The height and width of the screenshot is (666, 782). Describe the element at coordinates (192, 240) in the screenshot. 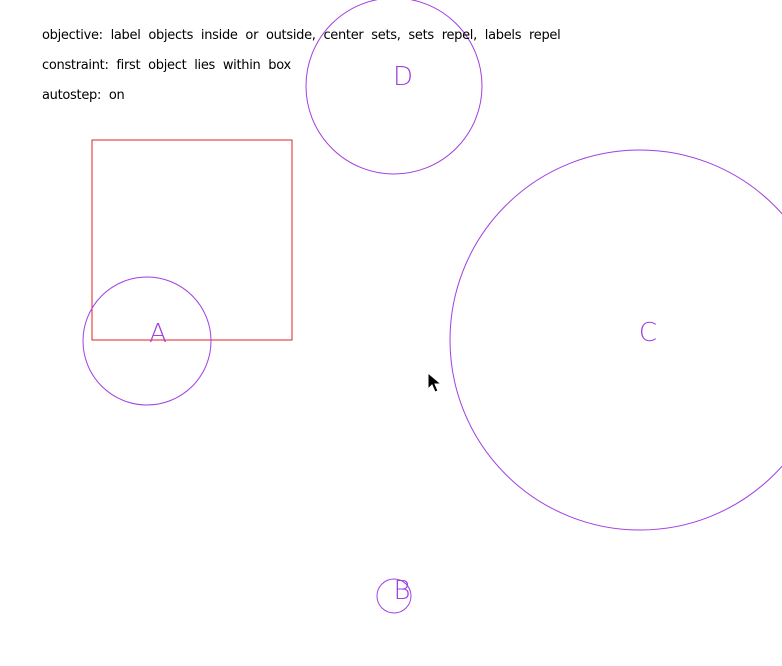

I see `constraint-box` at that location.